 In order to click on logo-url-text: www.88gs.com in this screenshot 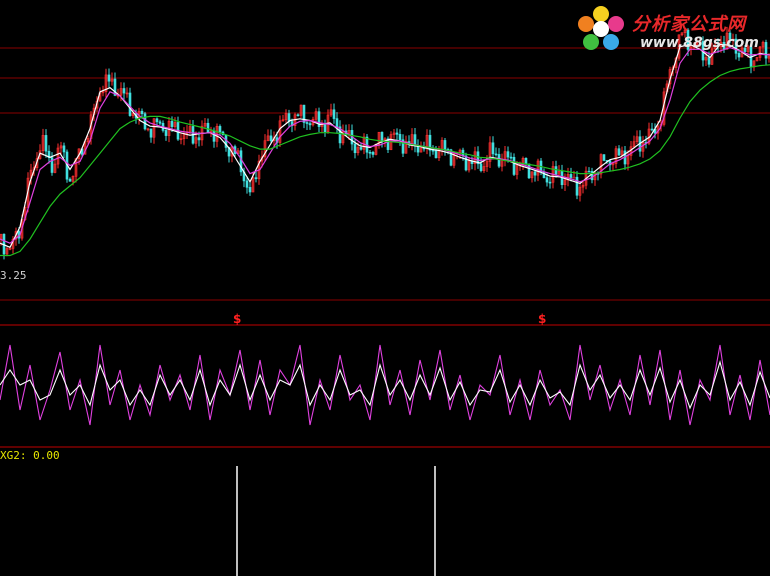, I will do `click(699, 43)`.